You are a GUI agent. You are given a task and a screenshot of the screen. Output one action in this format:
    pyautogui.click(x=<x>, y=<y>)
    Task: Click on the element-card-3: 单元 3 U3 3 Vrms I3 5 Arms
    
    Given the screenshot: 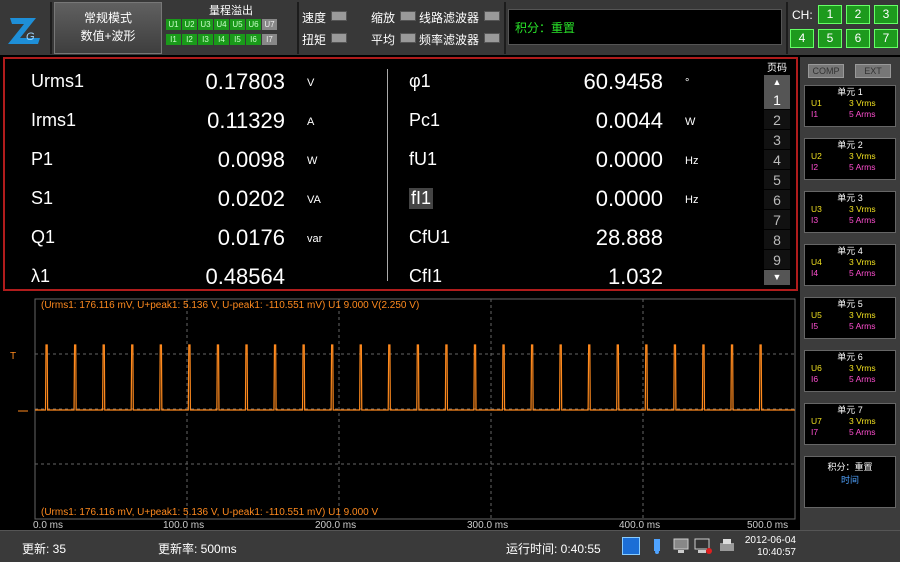 What is the action you would take?
    pyautogui.click(x=850, y=212)
    